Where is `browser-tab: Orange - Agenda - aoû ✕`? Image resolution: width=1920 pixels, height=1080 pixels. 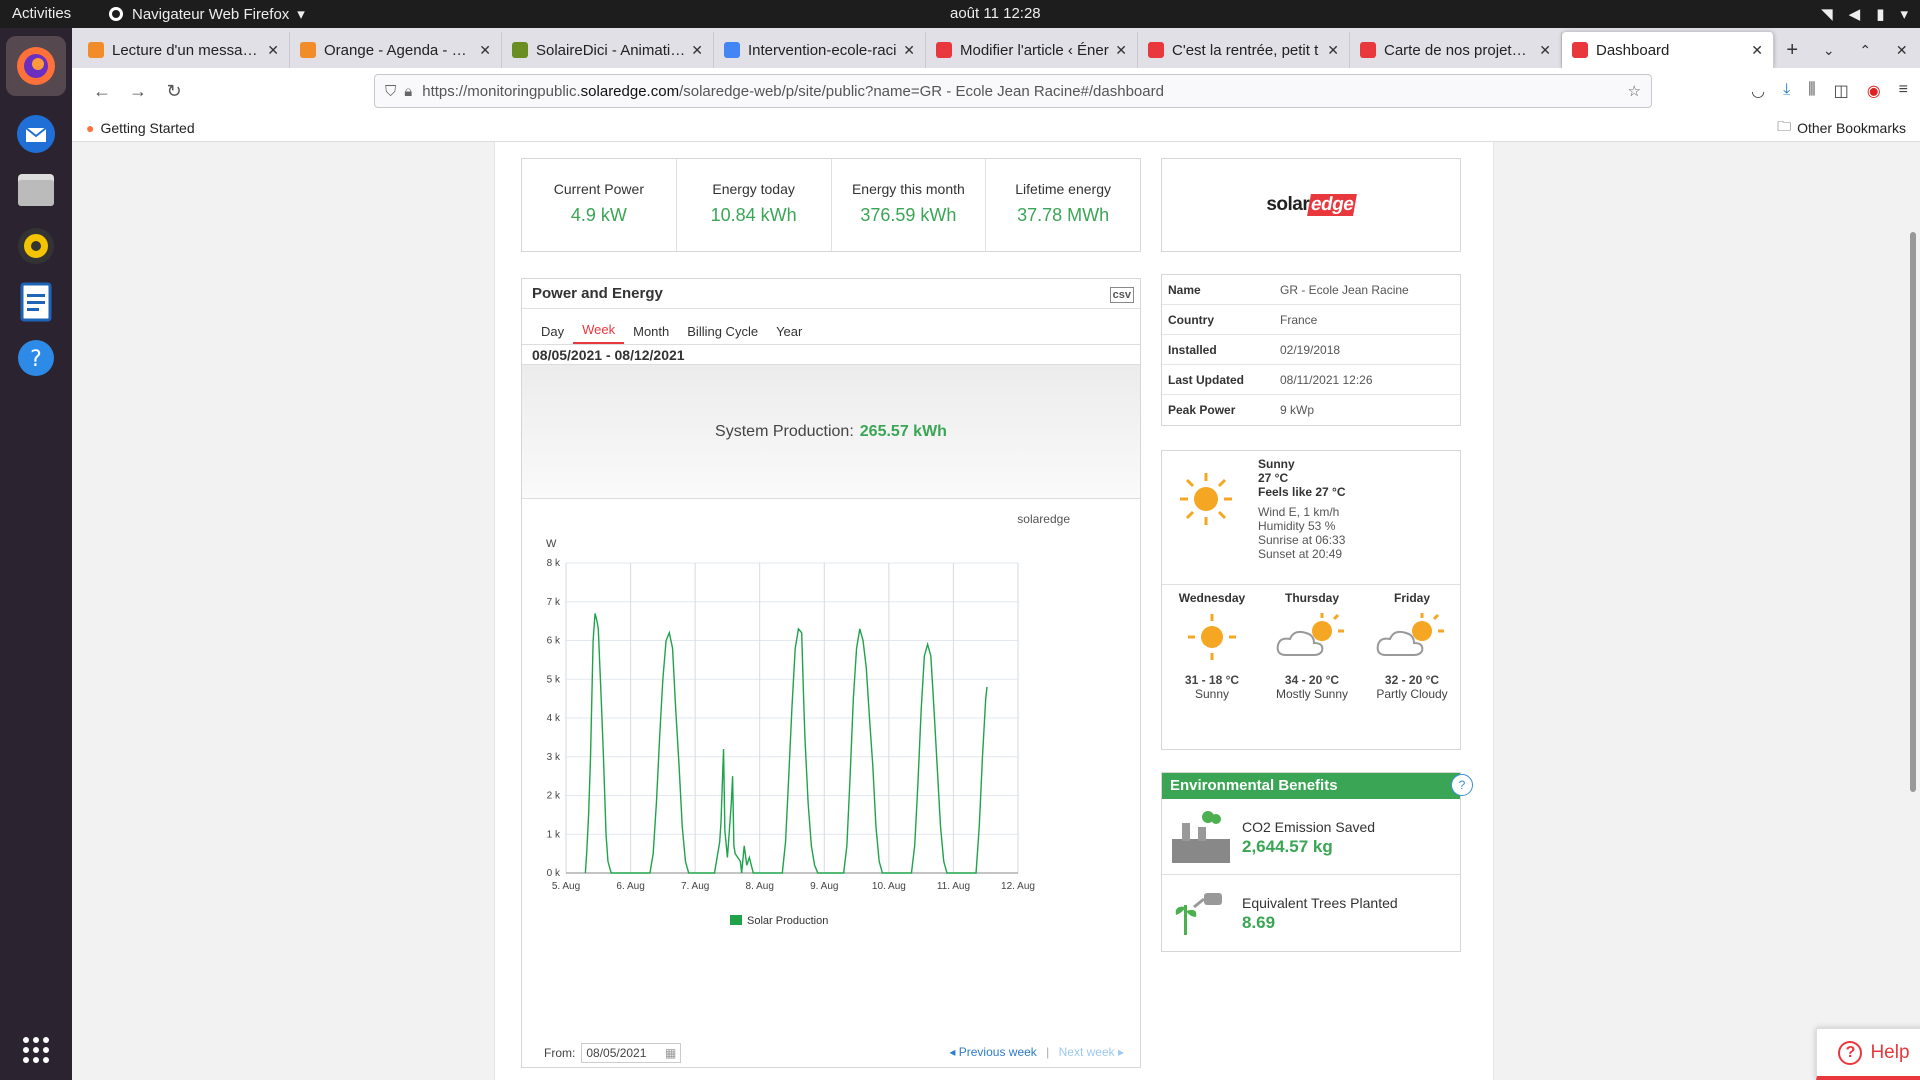 browser-tab: Orange - Agenda - aoû ✕ is located at coordinates (396, 50).